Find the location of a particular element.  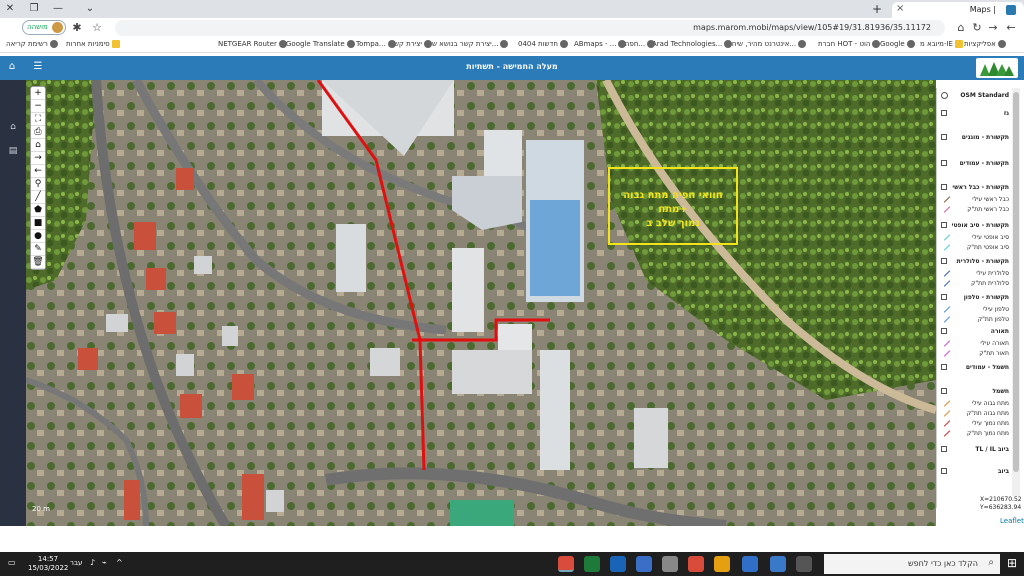

layer-label: תקשורת - עמודים is located at coordinates (984, 163).